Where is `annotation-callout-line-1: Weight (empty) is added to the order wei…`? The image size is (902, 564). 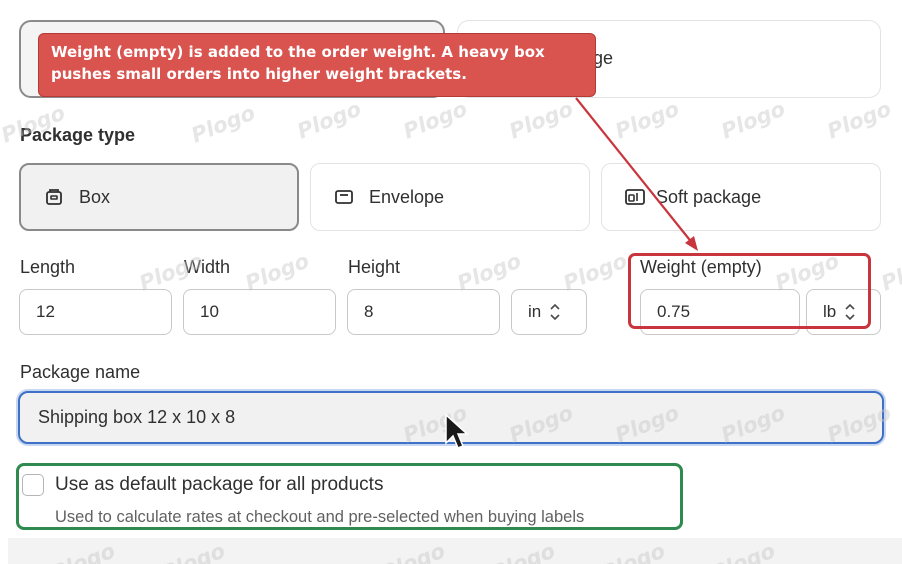
annotation-callout-line-1: Weight (empty) is added to the order wei… is located at coordinates (298, 52).